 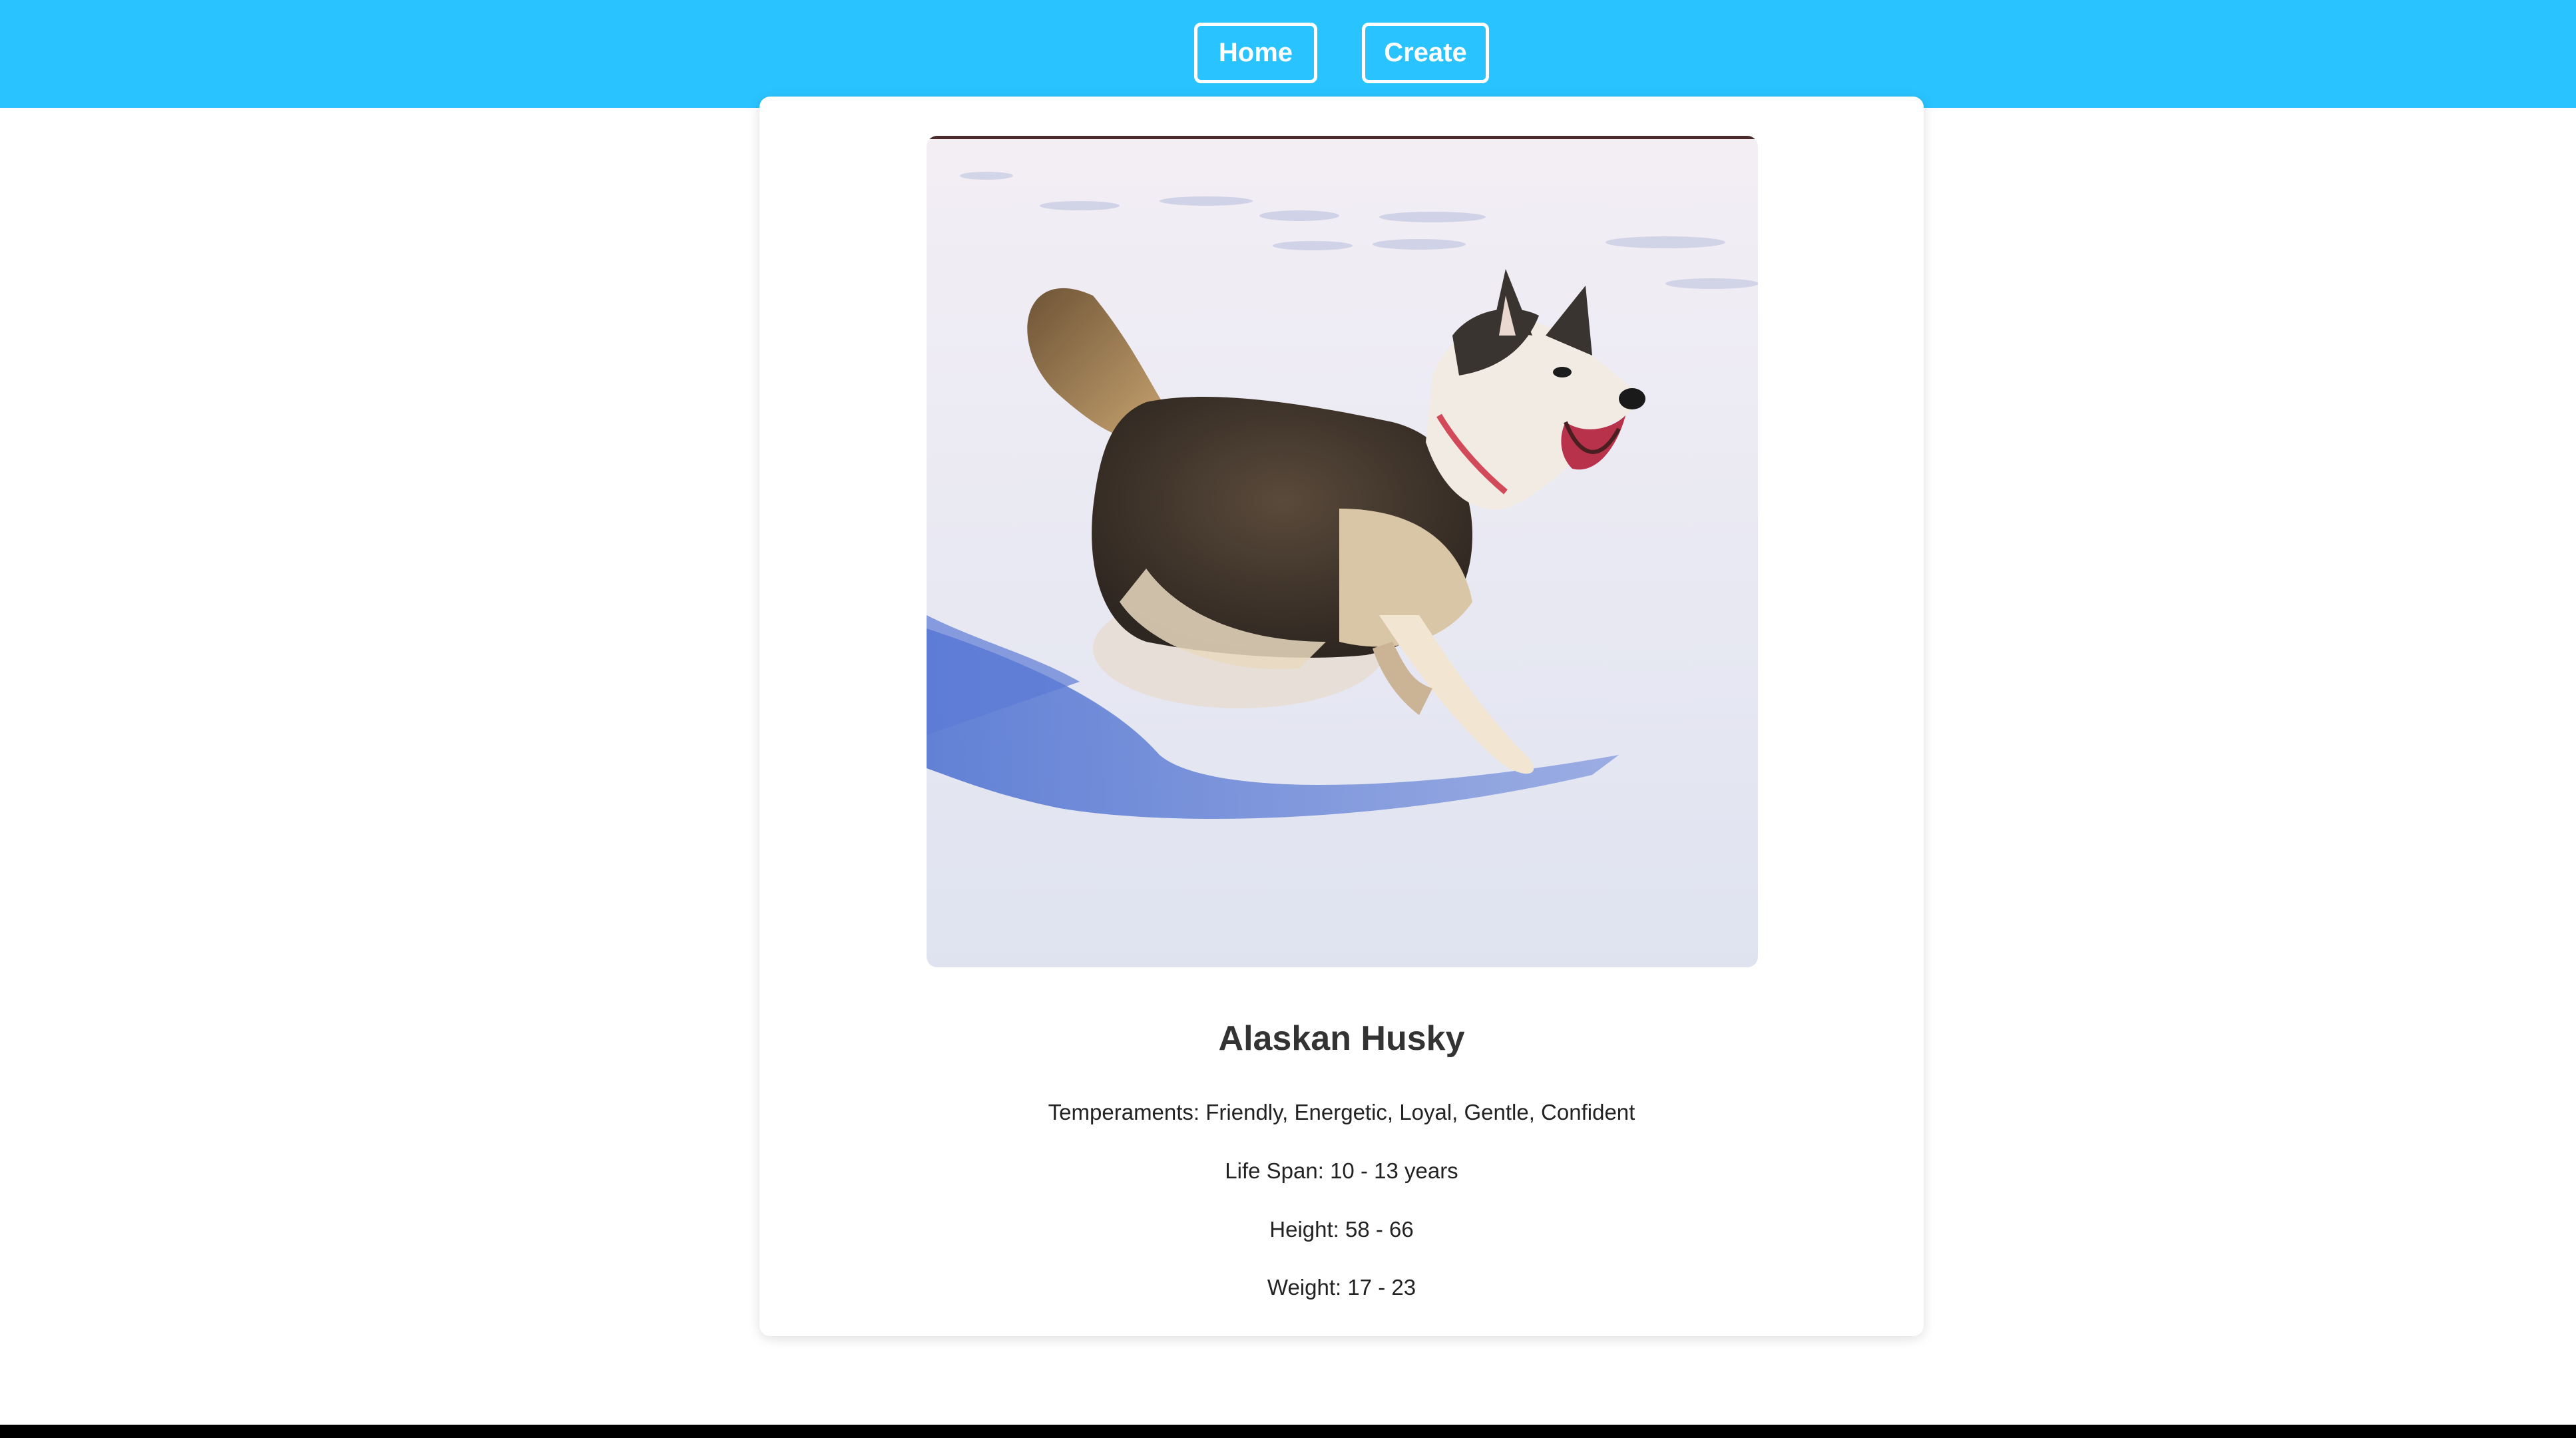 What do you see at coordinates (1425, 53) in the screenshot?
I see `create-button: Create` at bounding box center [1425, 53].